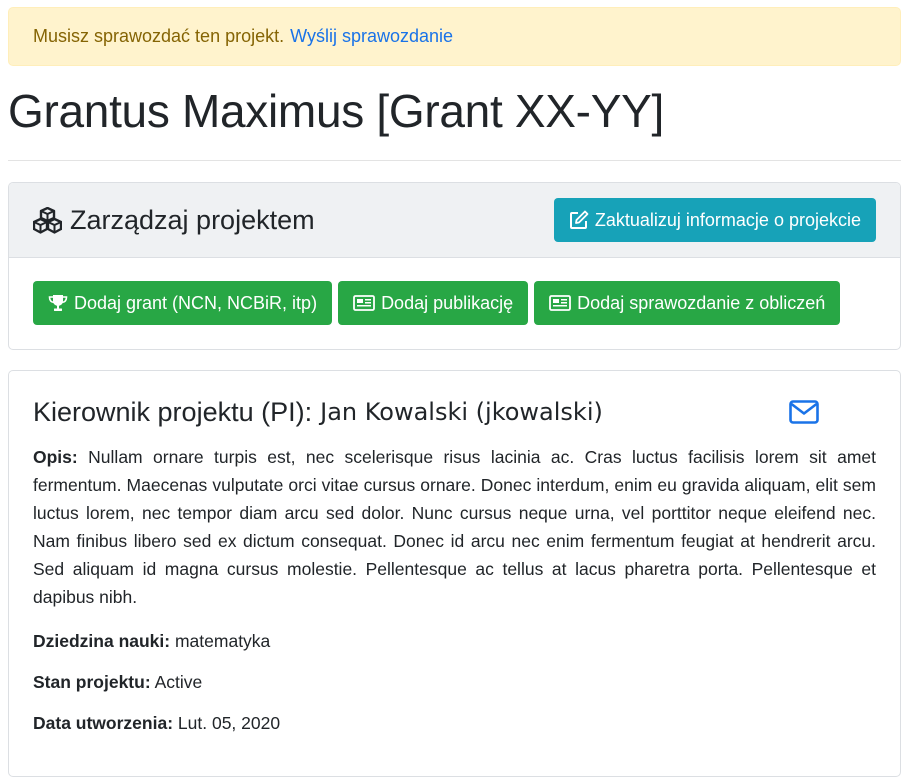  What do you see at coordinates (447, 302) in the screenshot?
I see `add-publication-label: Dodaj publikację` at bounding box center [447, 302].